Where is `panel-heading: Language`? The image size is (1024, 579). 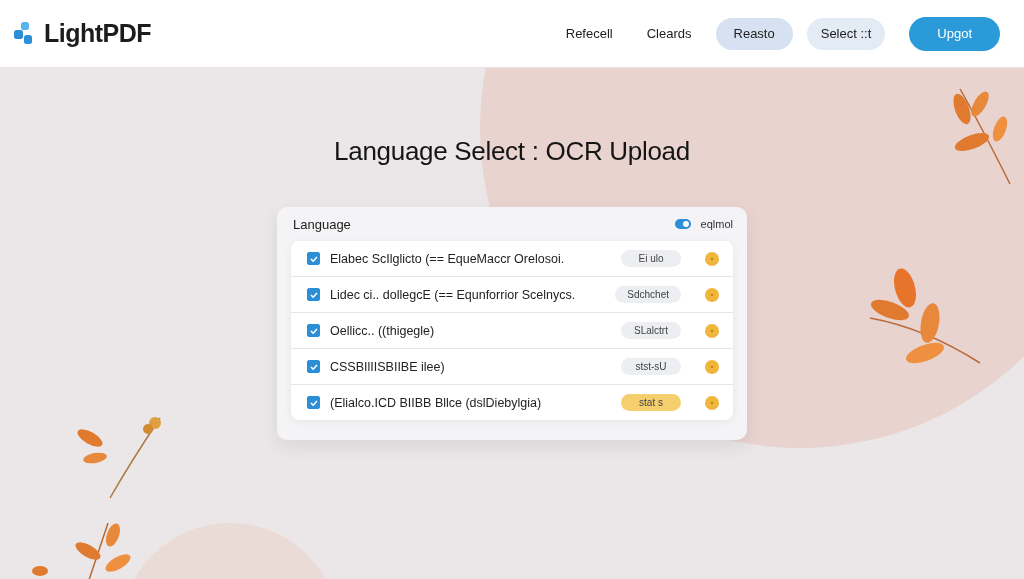 panel-heading: Language is located at coordinates (322, 224).